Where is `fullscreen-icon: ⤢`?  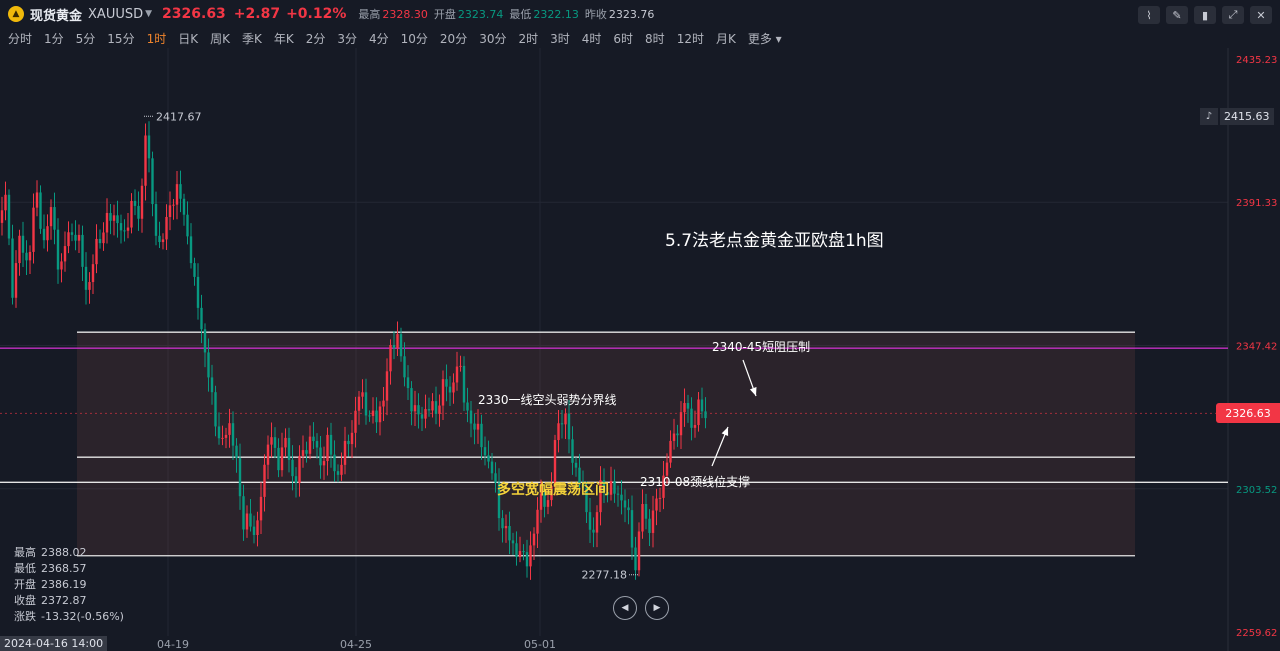
fullscreen-icon: ⤢ is located at coordinates (1233, 15).